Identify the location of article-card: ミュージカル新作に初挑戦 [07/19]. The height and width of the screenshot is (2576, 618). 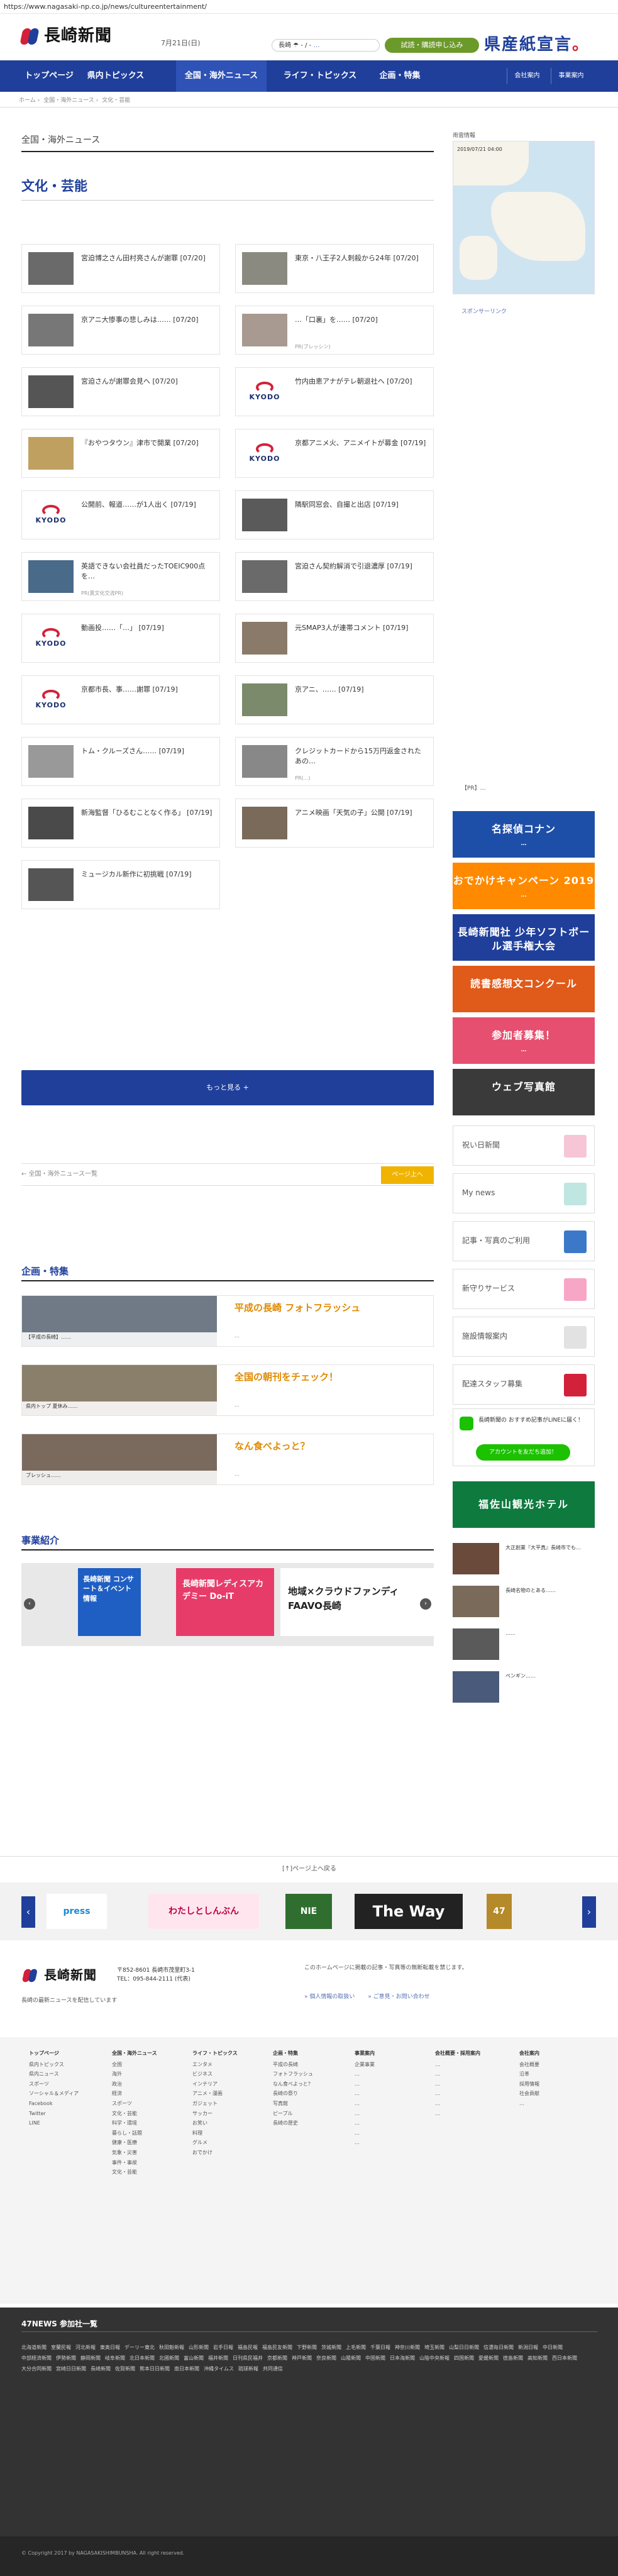
(120, 884).